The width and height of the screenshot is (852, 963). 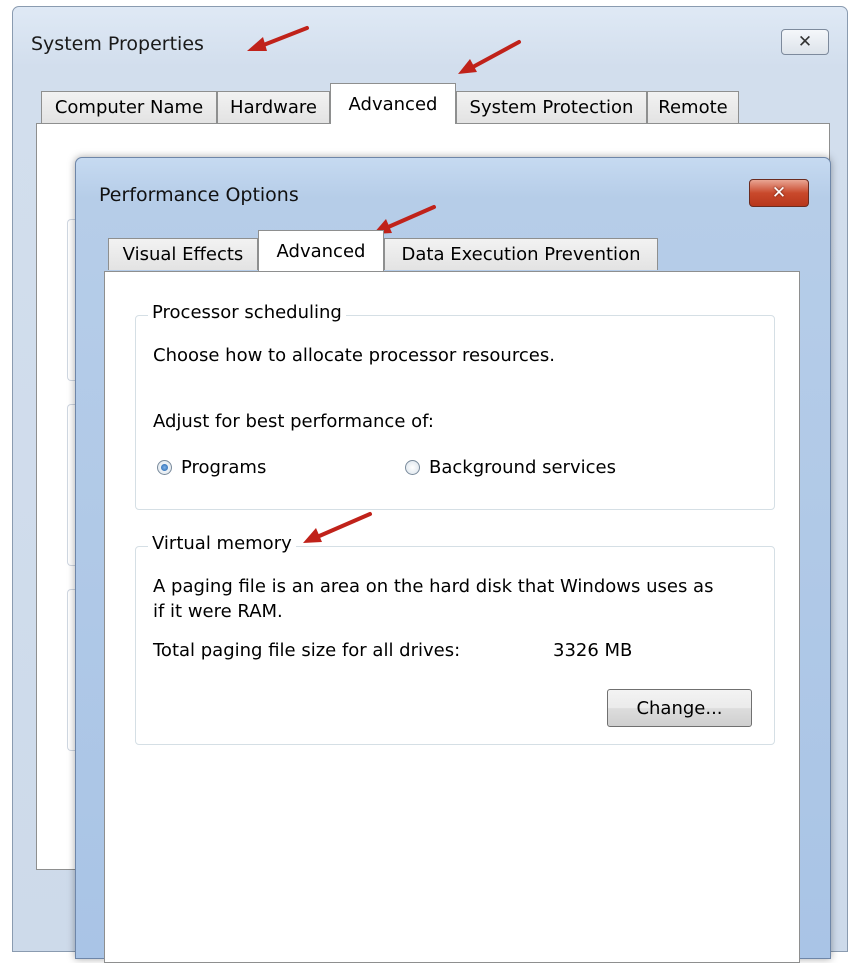 I want to click on tab-hardware: Hardware, so click(x=273, y=107).